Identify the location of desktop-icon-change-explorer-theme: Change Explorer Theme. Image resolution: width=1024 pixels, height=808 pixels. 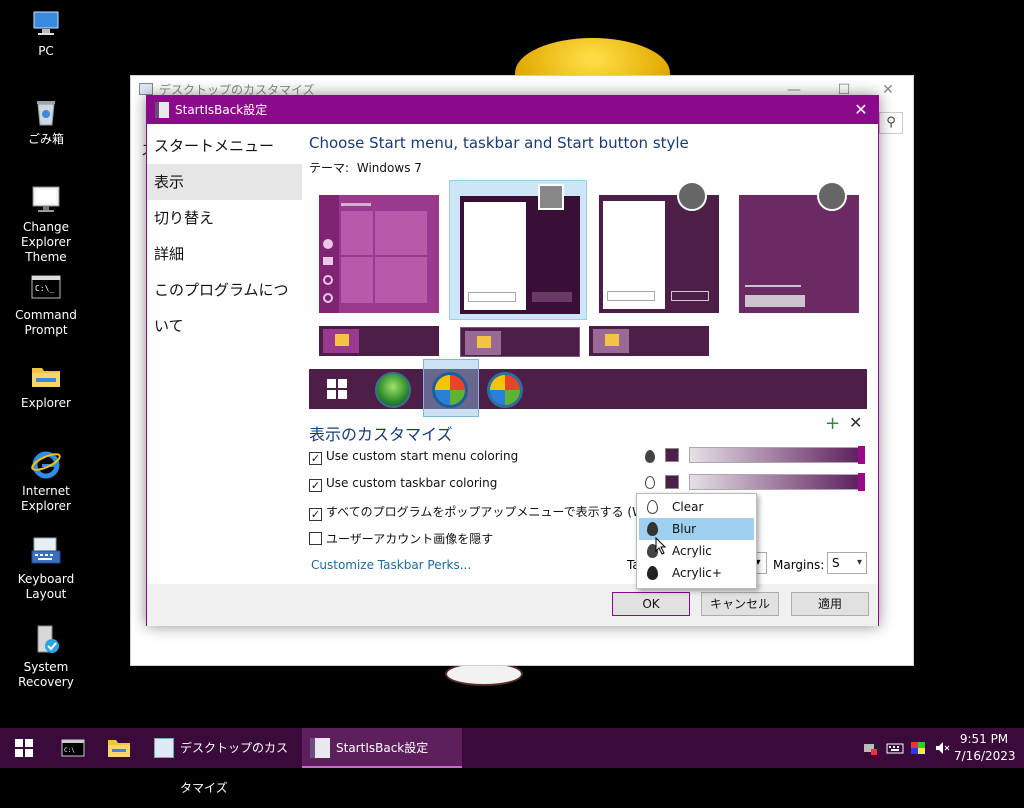
(46, 224).